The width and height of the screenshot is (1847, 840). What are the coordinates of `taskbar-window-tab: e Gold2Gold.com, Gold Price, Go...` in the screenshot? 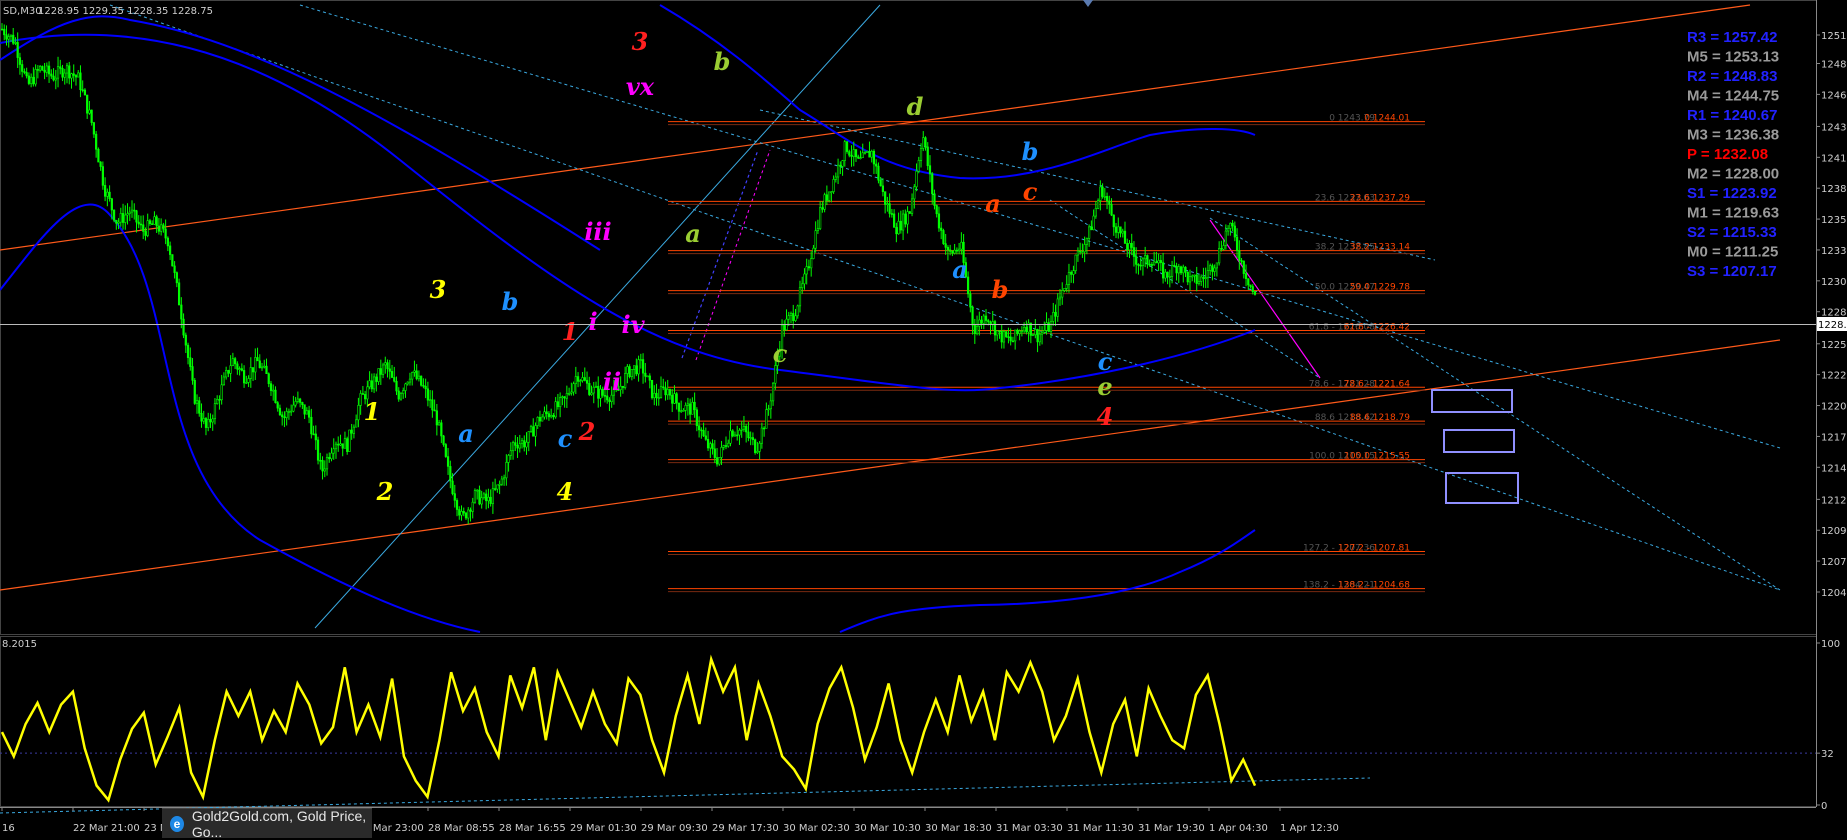 It's located at (267, 824).